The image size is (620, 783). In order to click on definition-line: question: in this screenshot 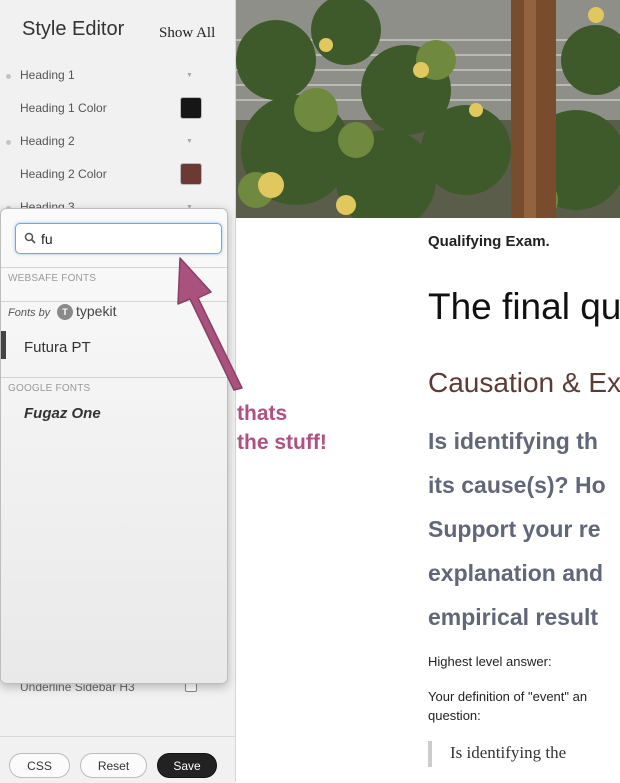, I will do `click(454, 715)`.